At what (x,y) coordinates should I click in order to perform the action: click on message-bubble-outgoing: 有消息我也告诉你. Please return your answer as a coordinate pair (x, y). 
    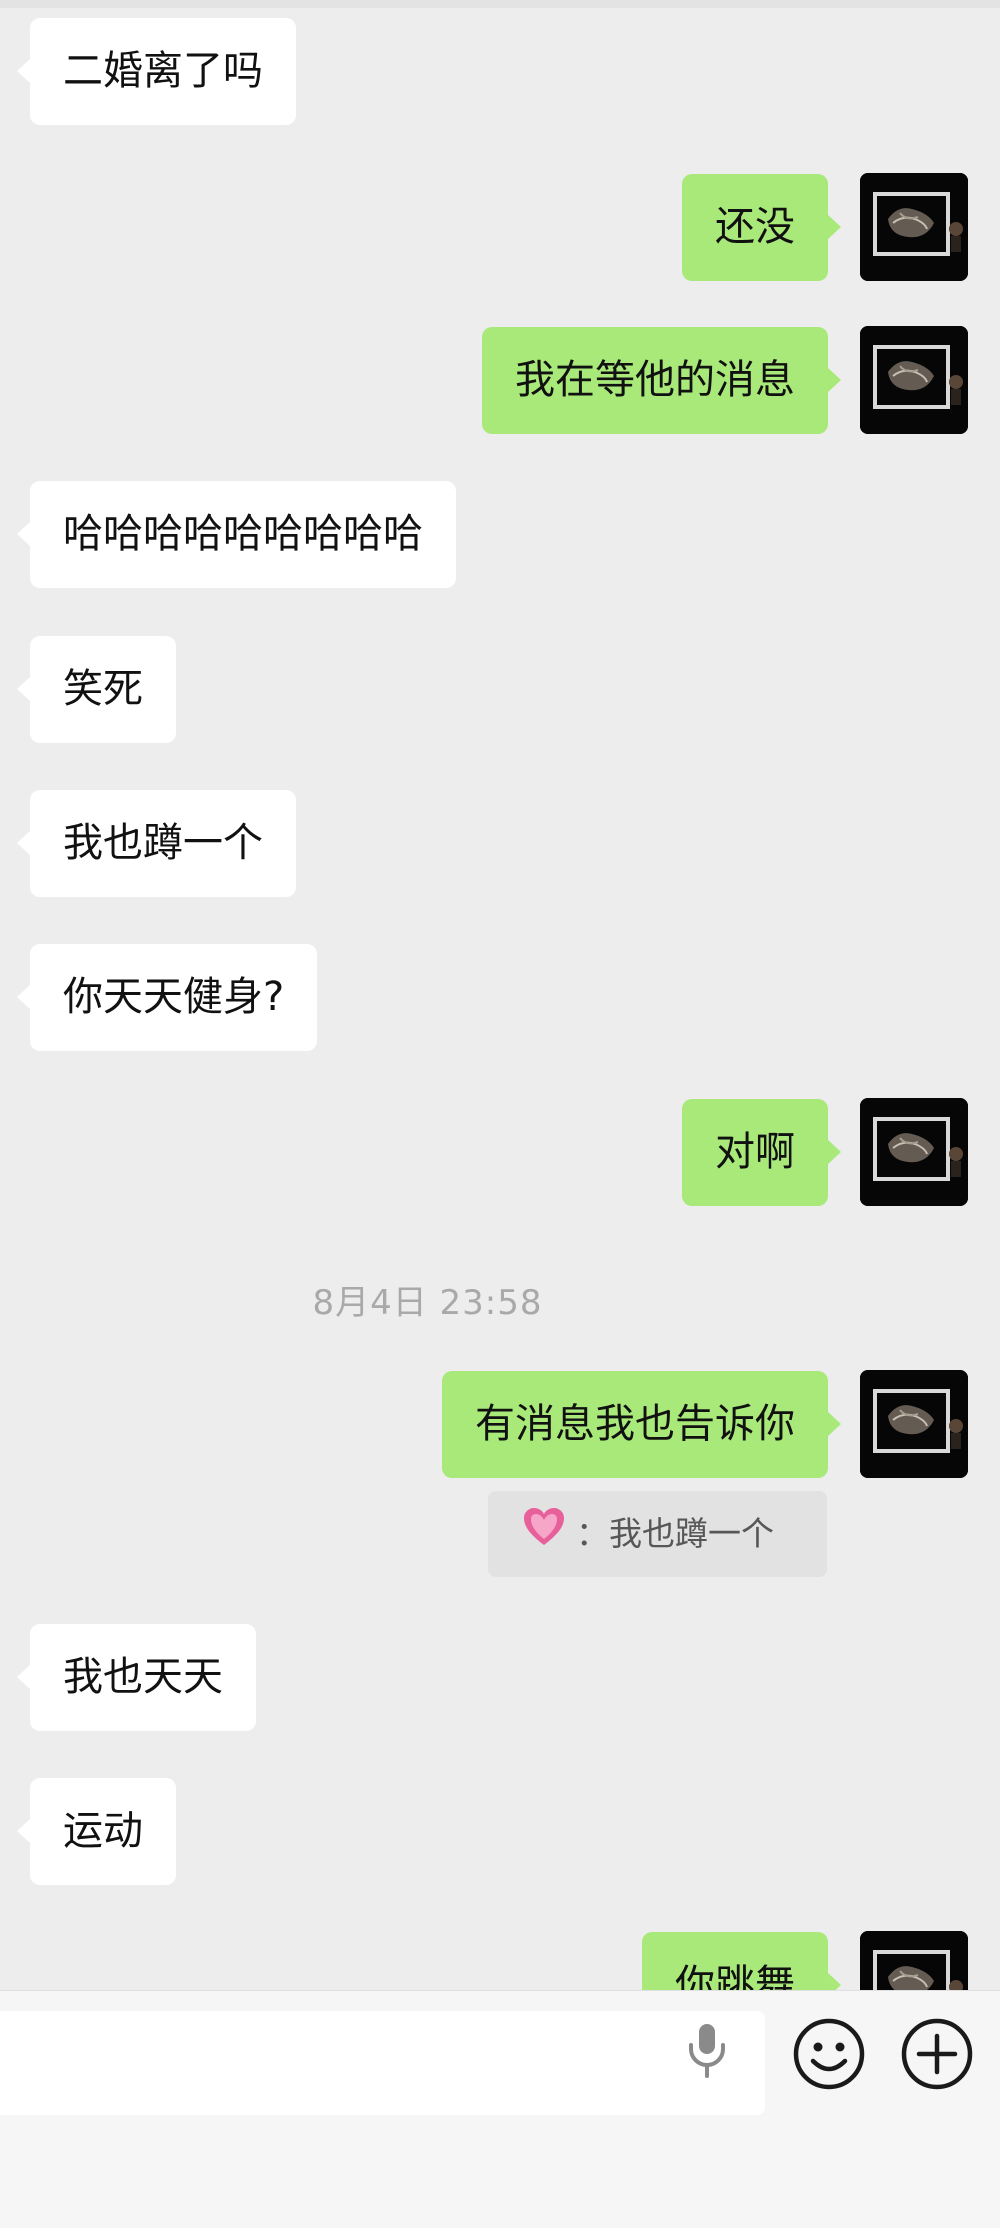
    Looking at the image, I should click on (641, 1424).